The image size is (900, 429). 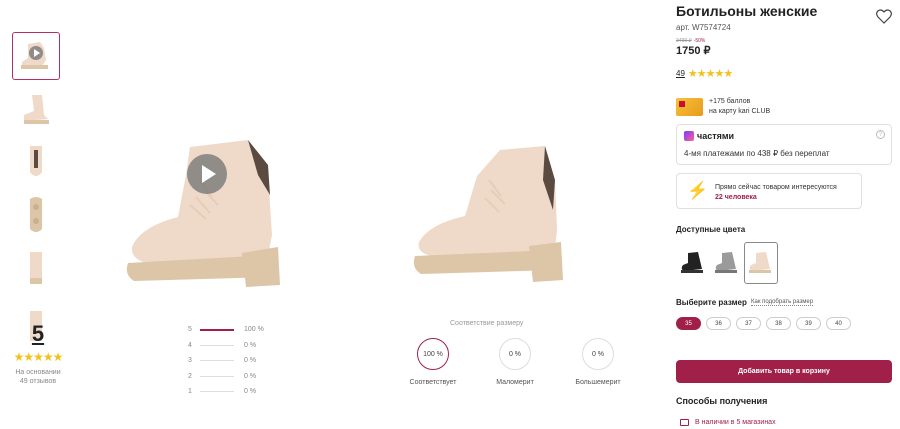 I want to click on size-option-36: 36, so click(x=718, y=323).